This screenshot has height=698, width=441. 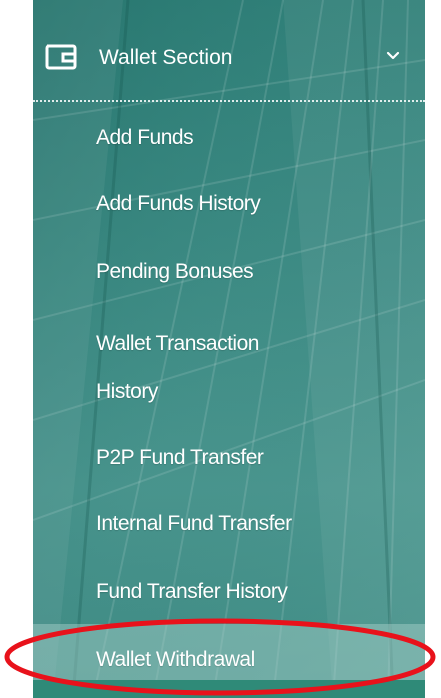 What do you see at coordinates (178, 203) in the screenshot?
I see `menu-item-label: Add Funds History` at bounding box center [178, 203].